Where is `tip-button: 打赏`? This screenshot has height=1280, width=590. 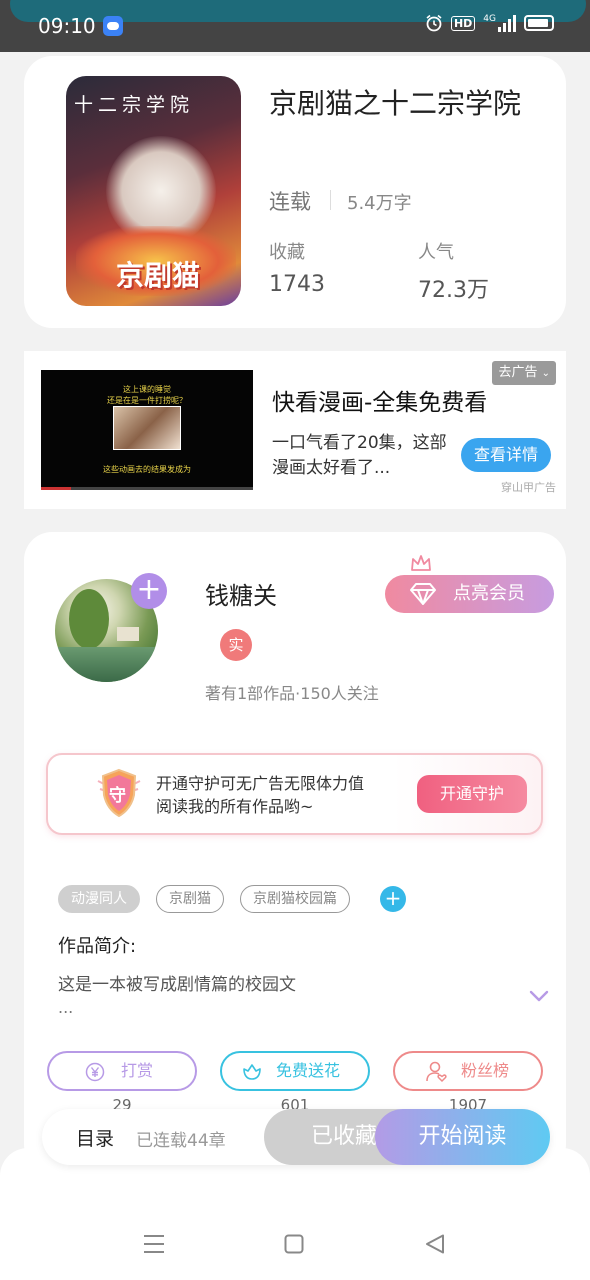
tip-button: 打赏 is located at coordinates (122, 1071).